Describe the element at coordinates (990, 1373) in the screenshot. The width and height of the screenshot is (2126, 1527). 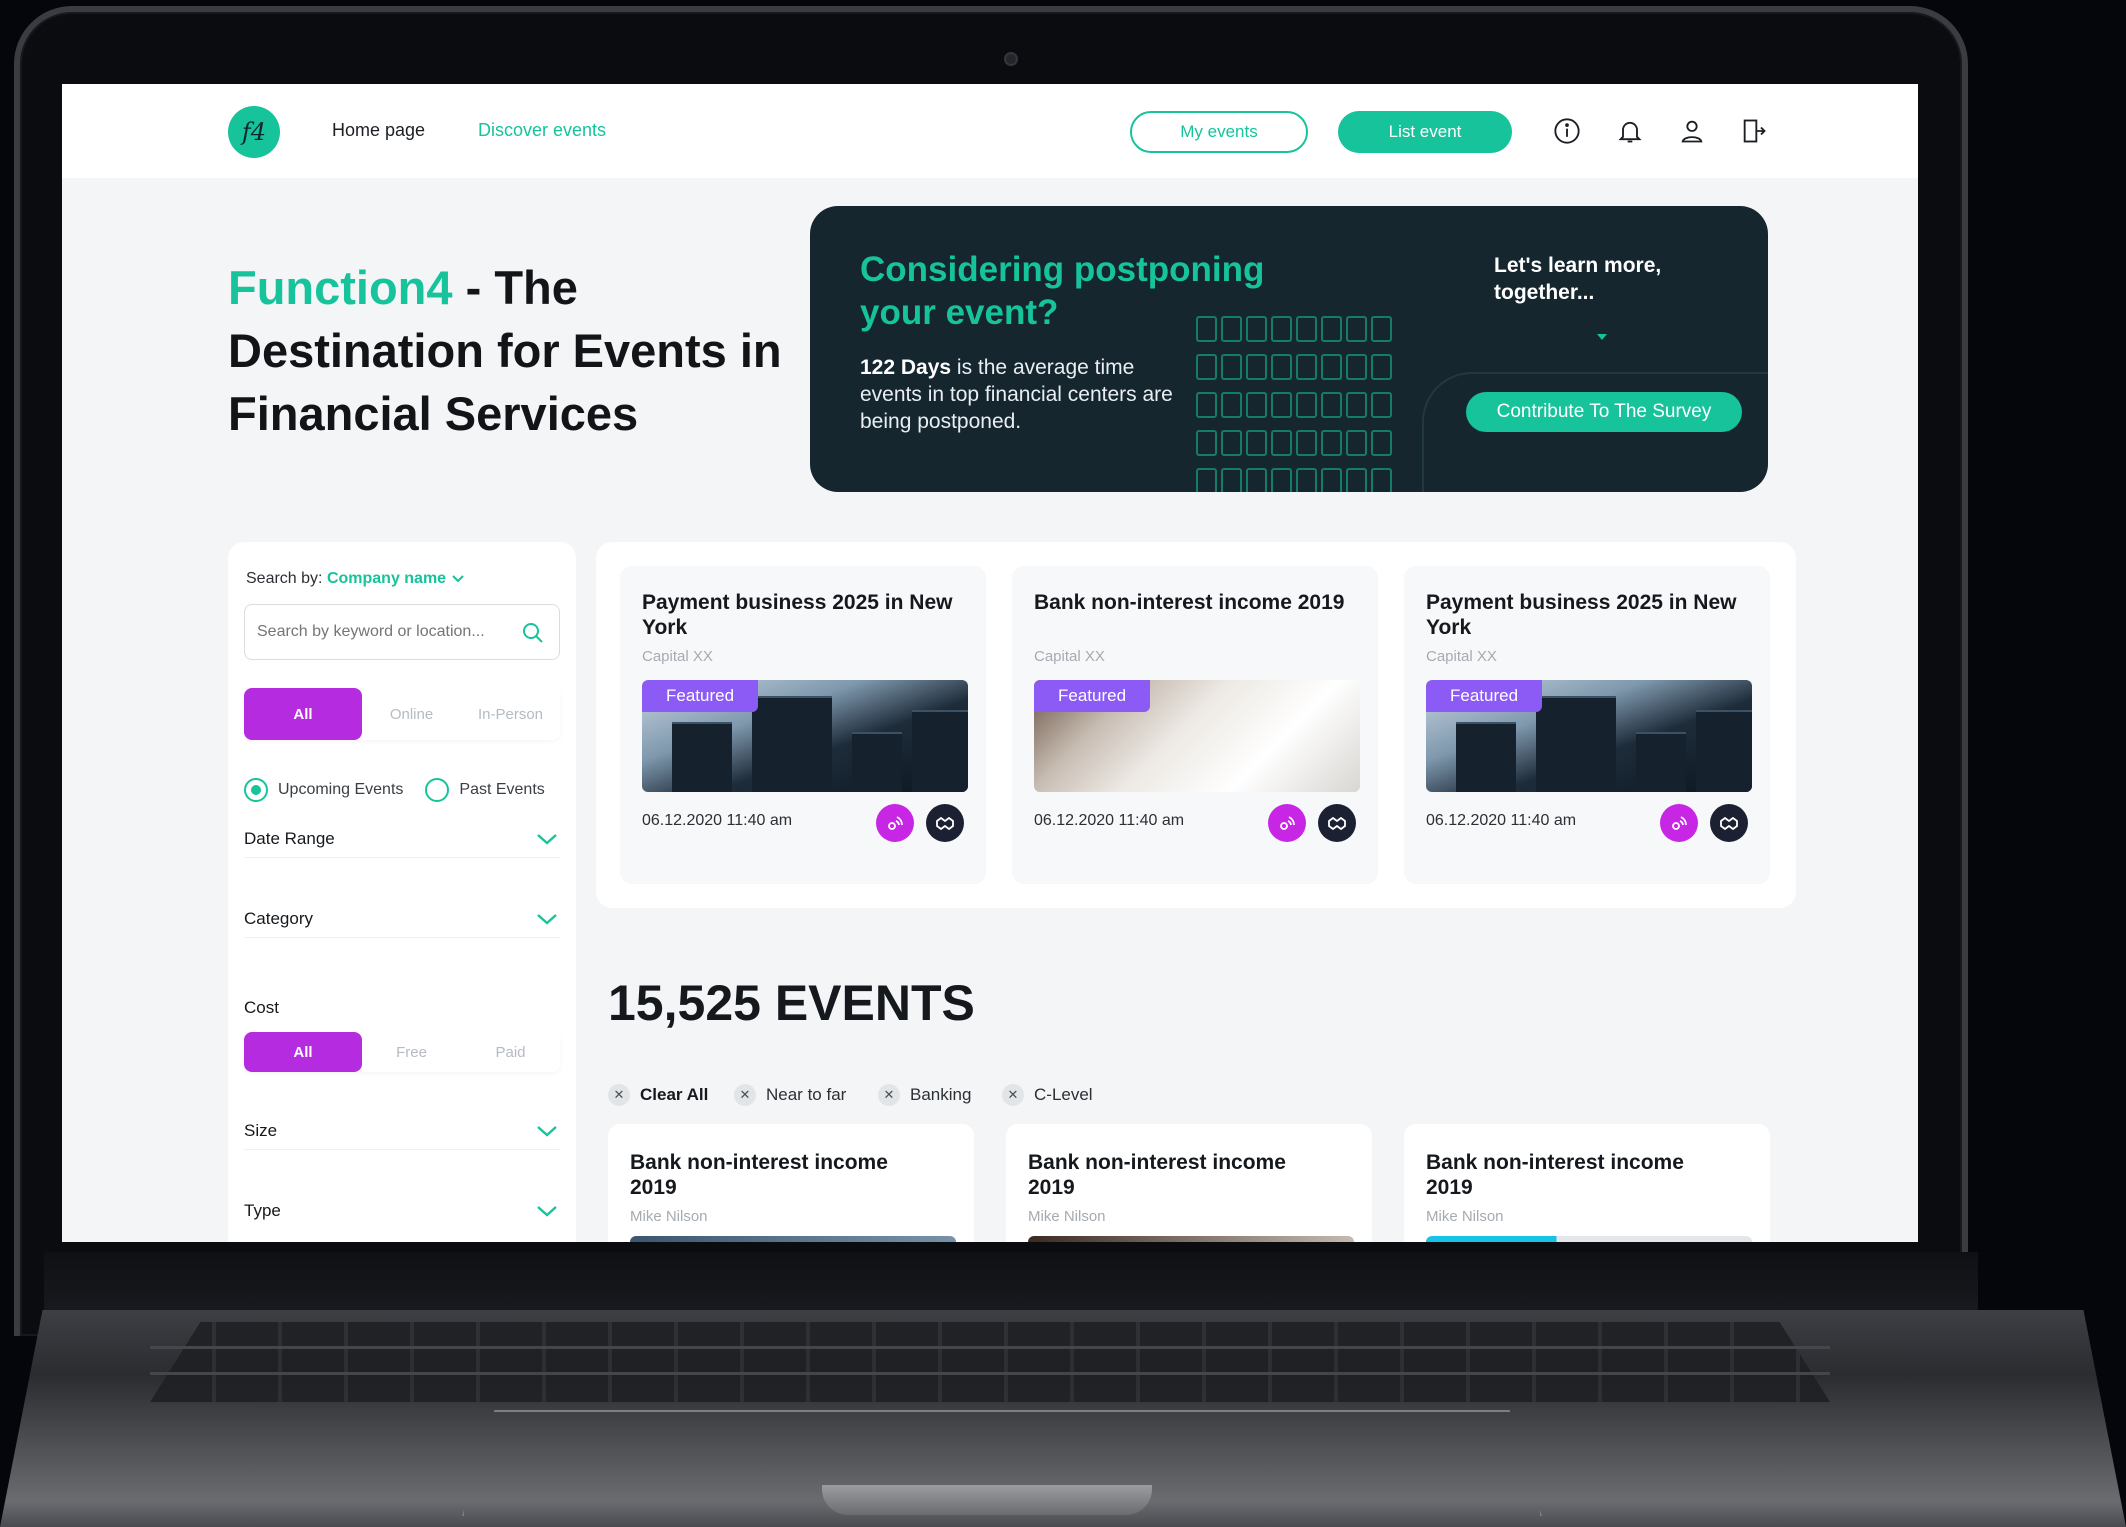
I see `keyboard-row` at that location.